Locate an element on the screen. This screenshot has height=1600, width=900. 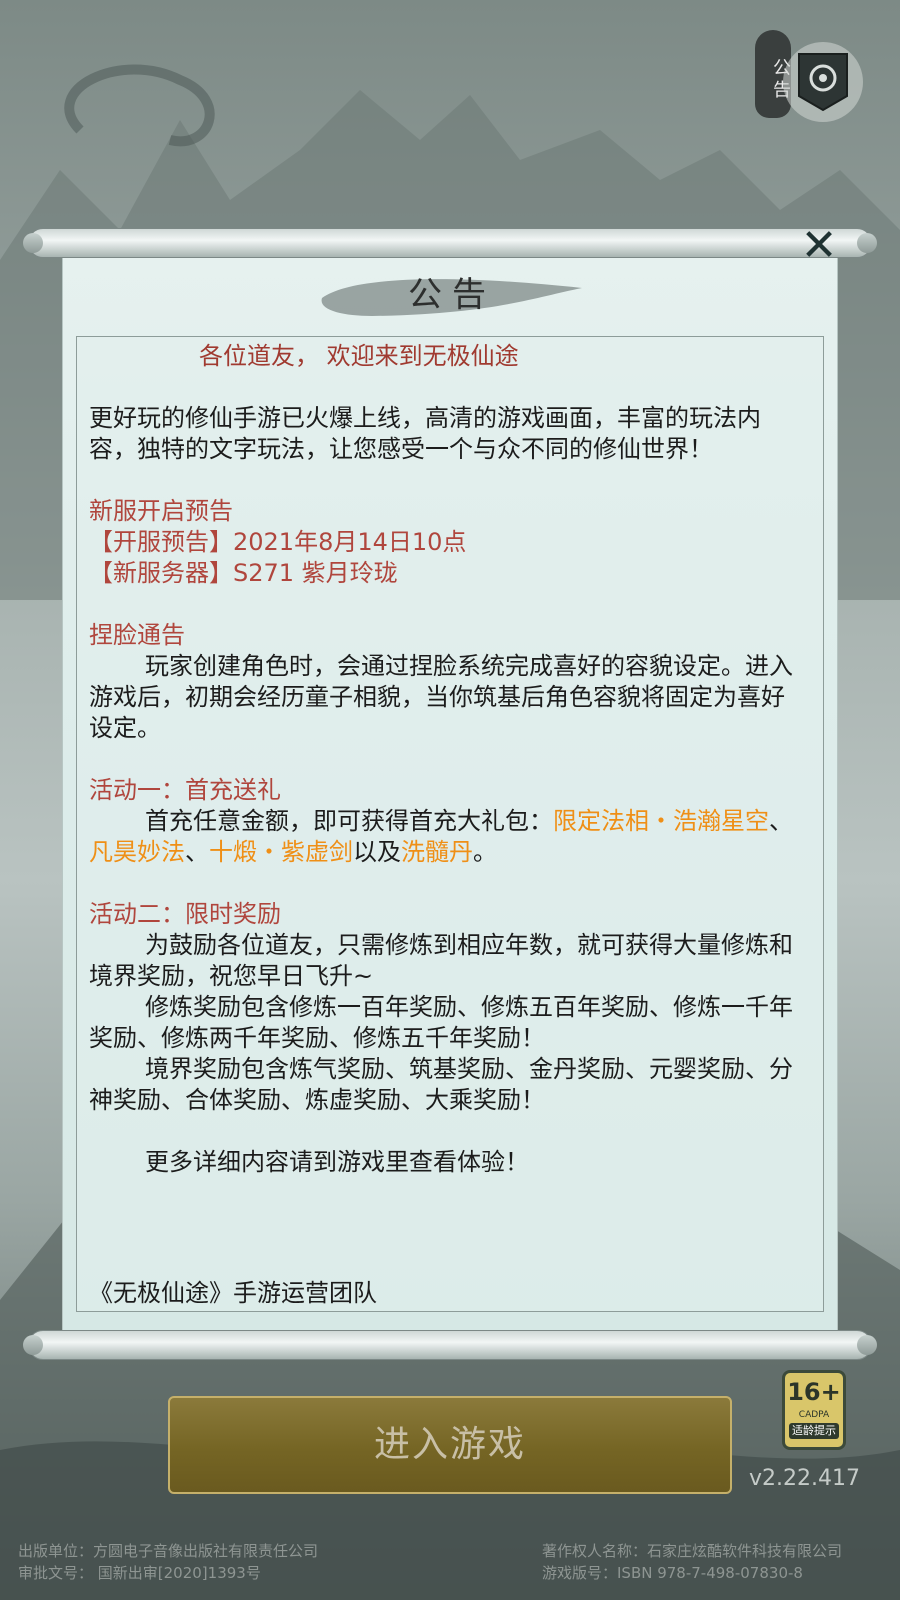
event1-heading: 活动一：首充送礼 is located at coordinates (185, 790).